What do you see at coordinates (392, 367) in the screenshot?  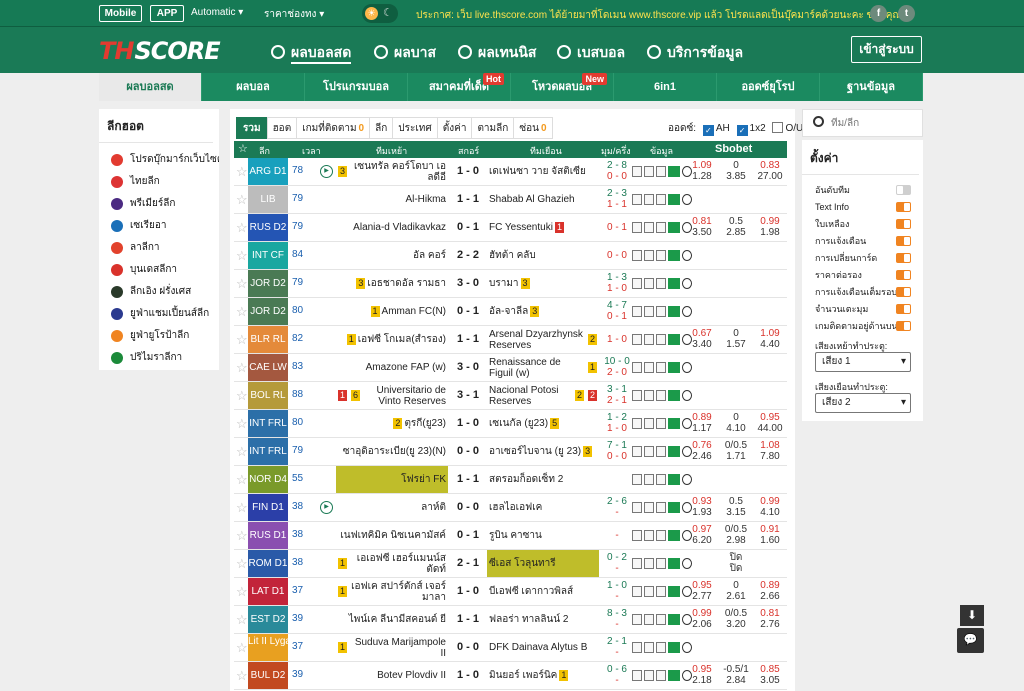 I see `home-team: Amazone FAP (w)` at bounding box center [392, 367].